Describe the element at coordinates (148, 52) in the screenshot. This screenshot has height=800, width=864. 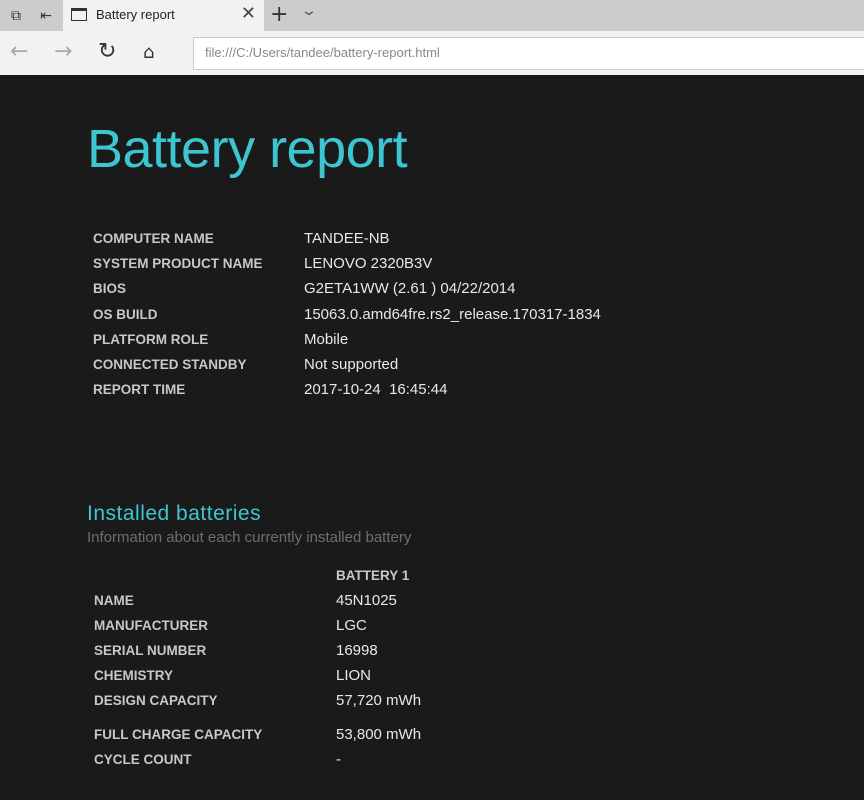
I see `home-icon: ⌂` at that location.